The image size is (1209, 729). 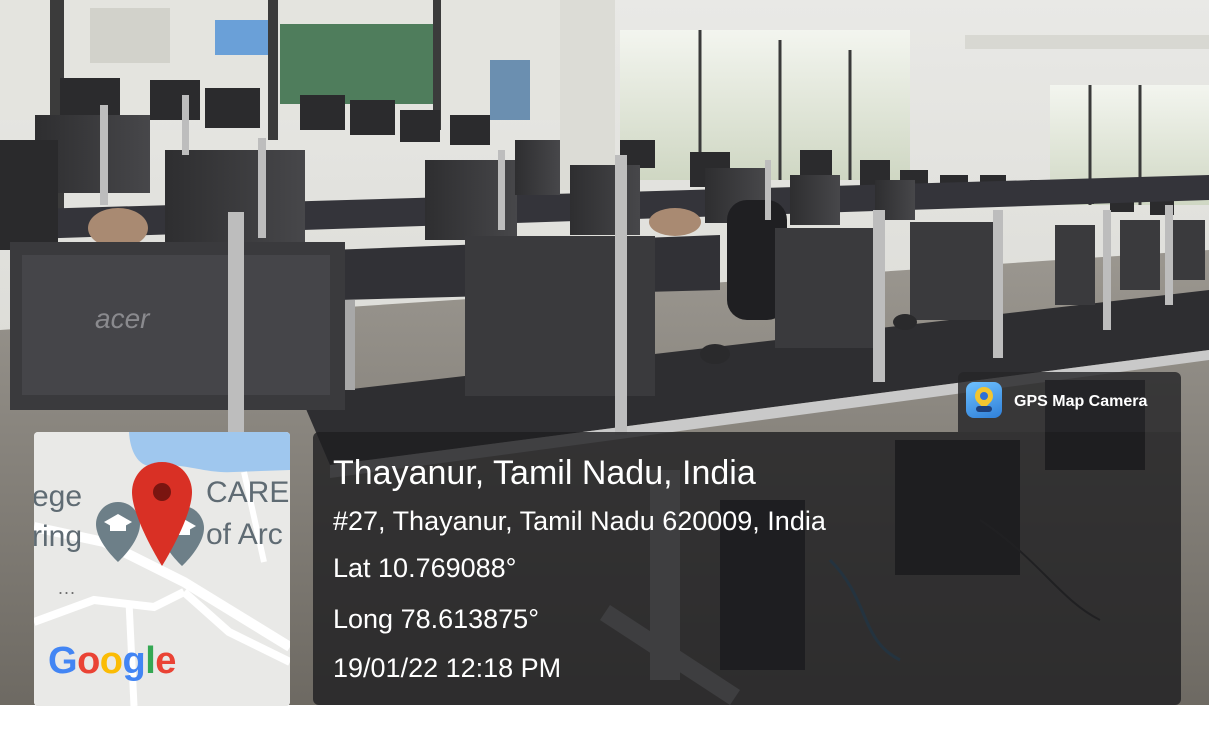 What do you see at coordinates (162, 569) in the screenshot?
I see `mini-map: ege ring CARE of Arc ... Google` at bounding box center [162, 569].